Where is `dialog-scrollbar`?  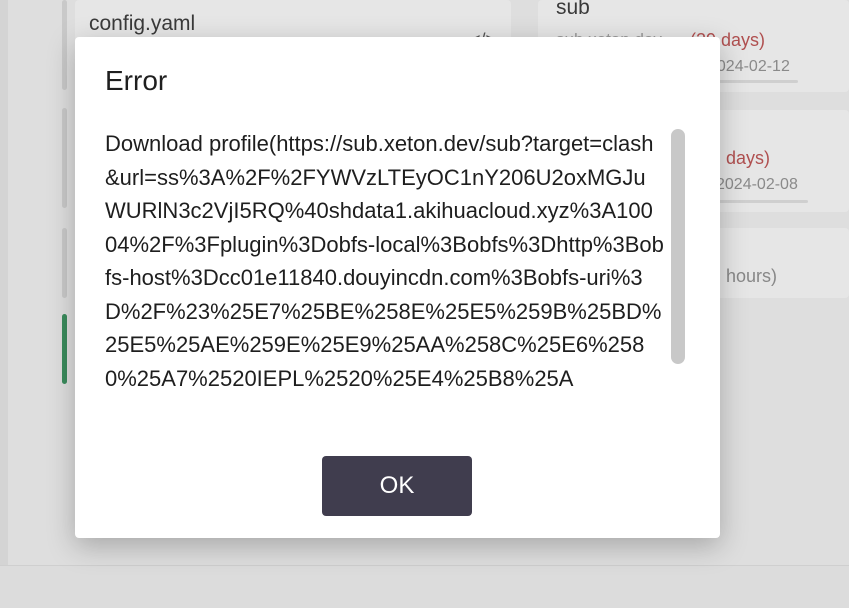 dialog-scrollbar is located at coordinates (678, 276).